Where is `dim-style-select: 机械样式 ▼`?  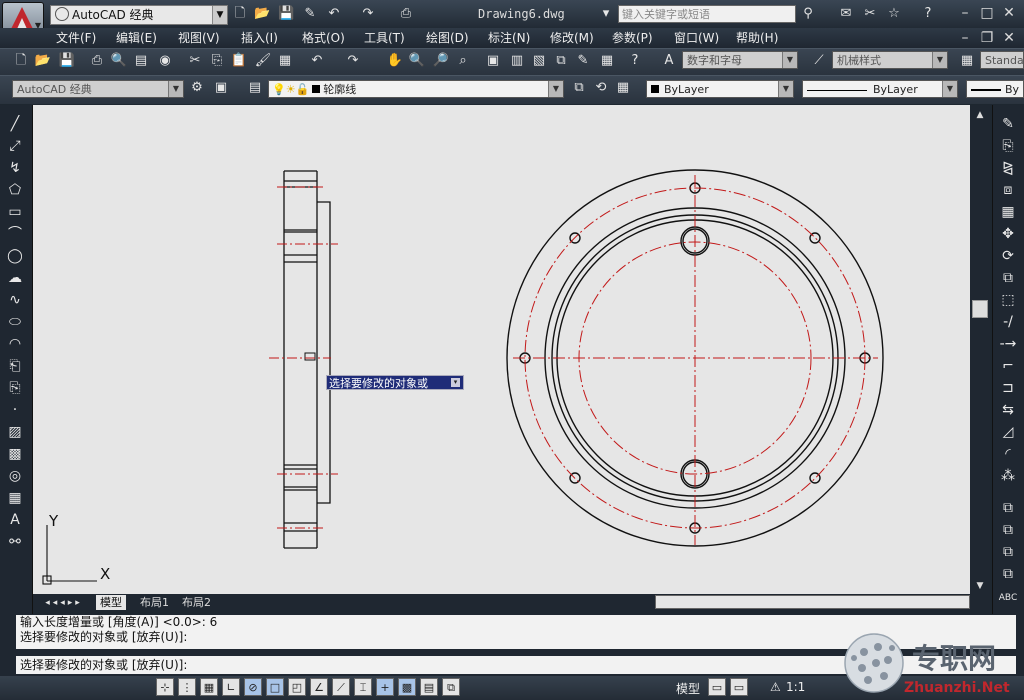
dim-style-select: 机械样式 ▼ is located at coordinates (890, 60).